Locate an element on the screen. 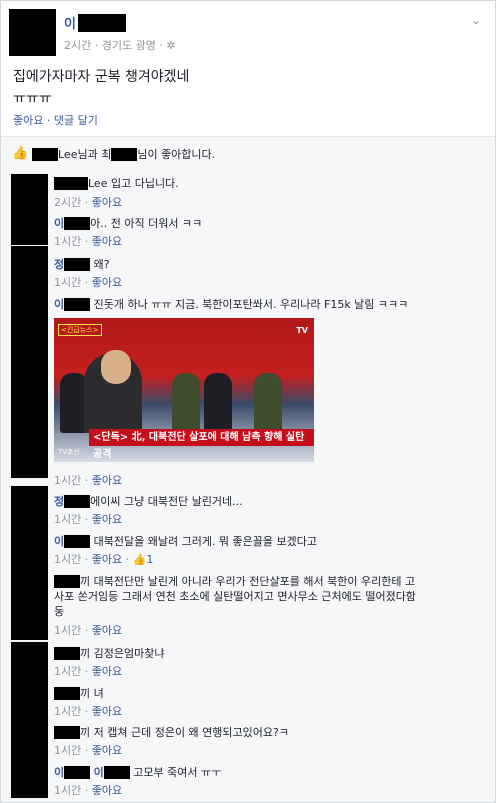  mentioned-name: 이 is located at coordinates (99, 772).